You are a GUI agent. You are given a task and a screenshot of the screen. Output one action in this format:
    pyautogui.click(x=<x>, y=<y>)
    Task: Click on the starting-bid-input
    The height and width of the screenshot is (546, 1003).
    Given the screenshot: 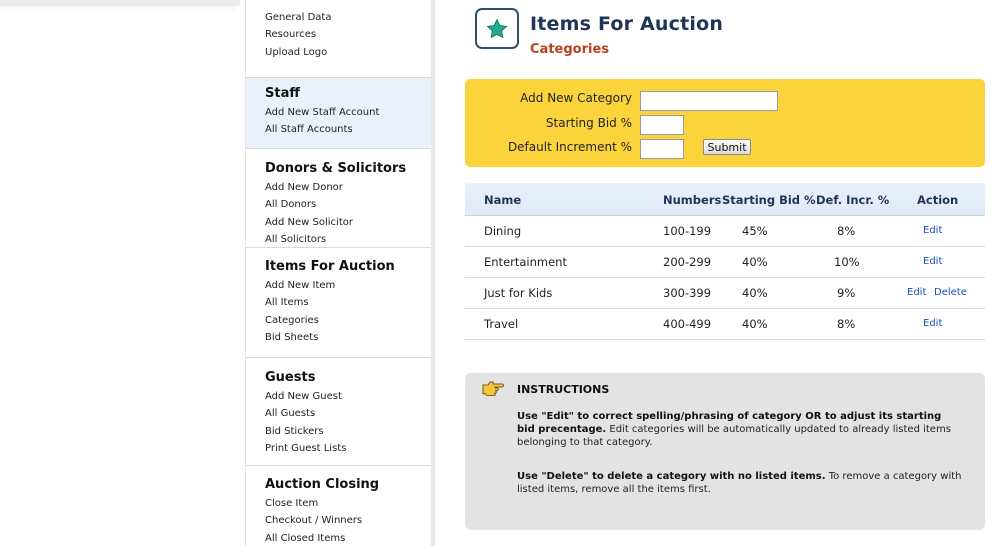 What is the action you would take?
    pyautogui.click(x=662, y=125)
    